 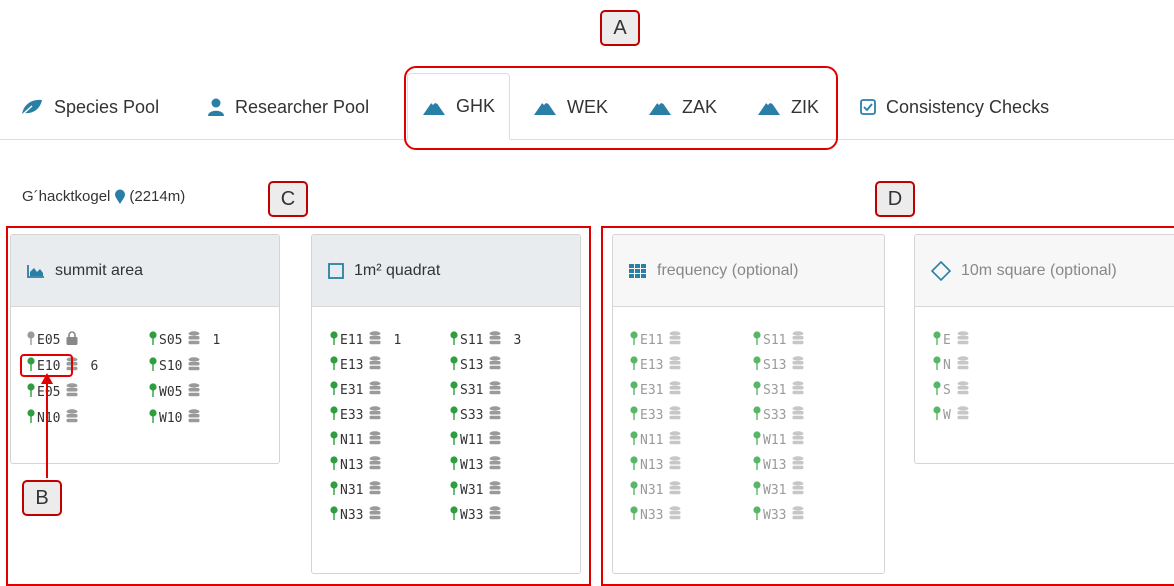 I want to click on plot-w: W, so click(x=951, y=415).